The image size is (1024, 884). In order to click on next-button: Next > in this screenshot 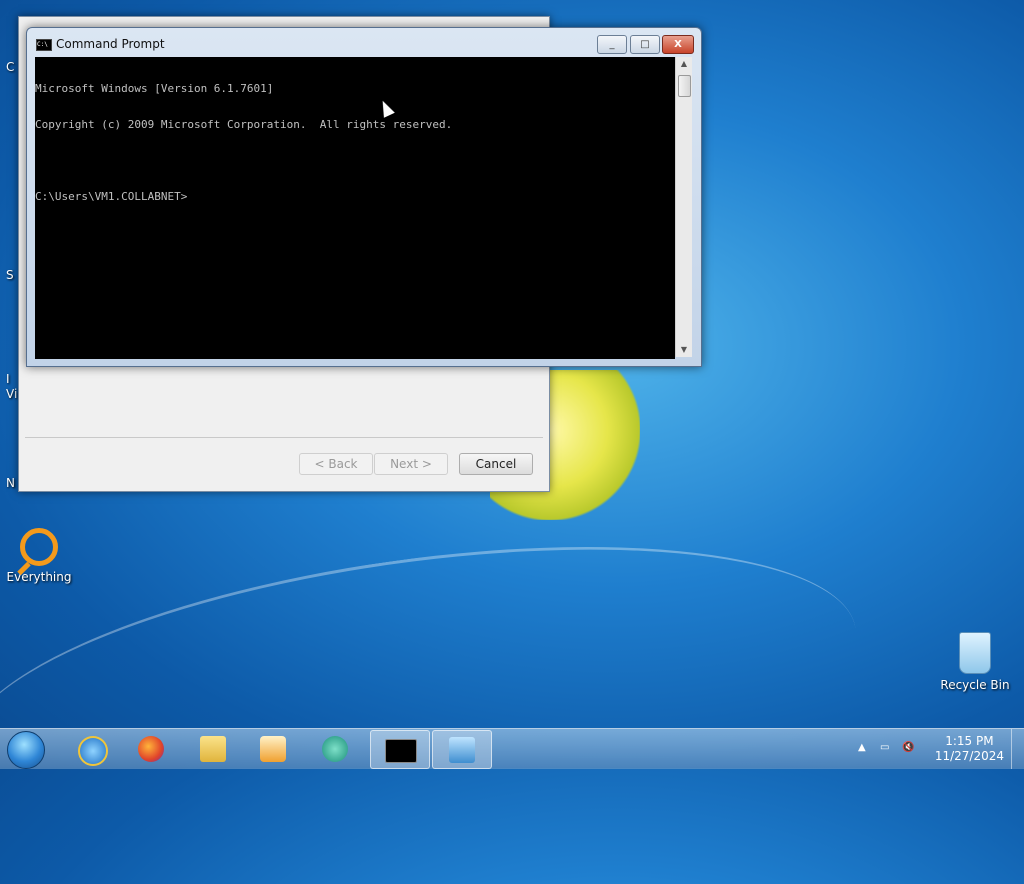, I will do `click(411, 464)`.